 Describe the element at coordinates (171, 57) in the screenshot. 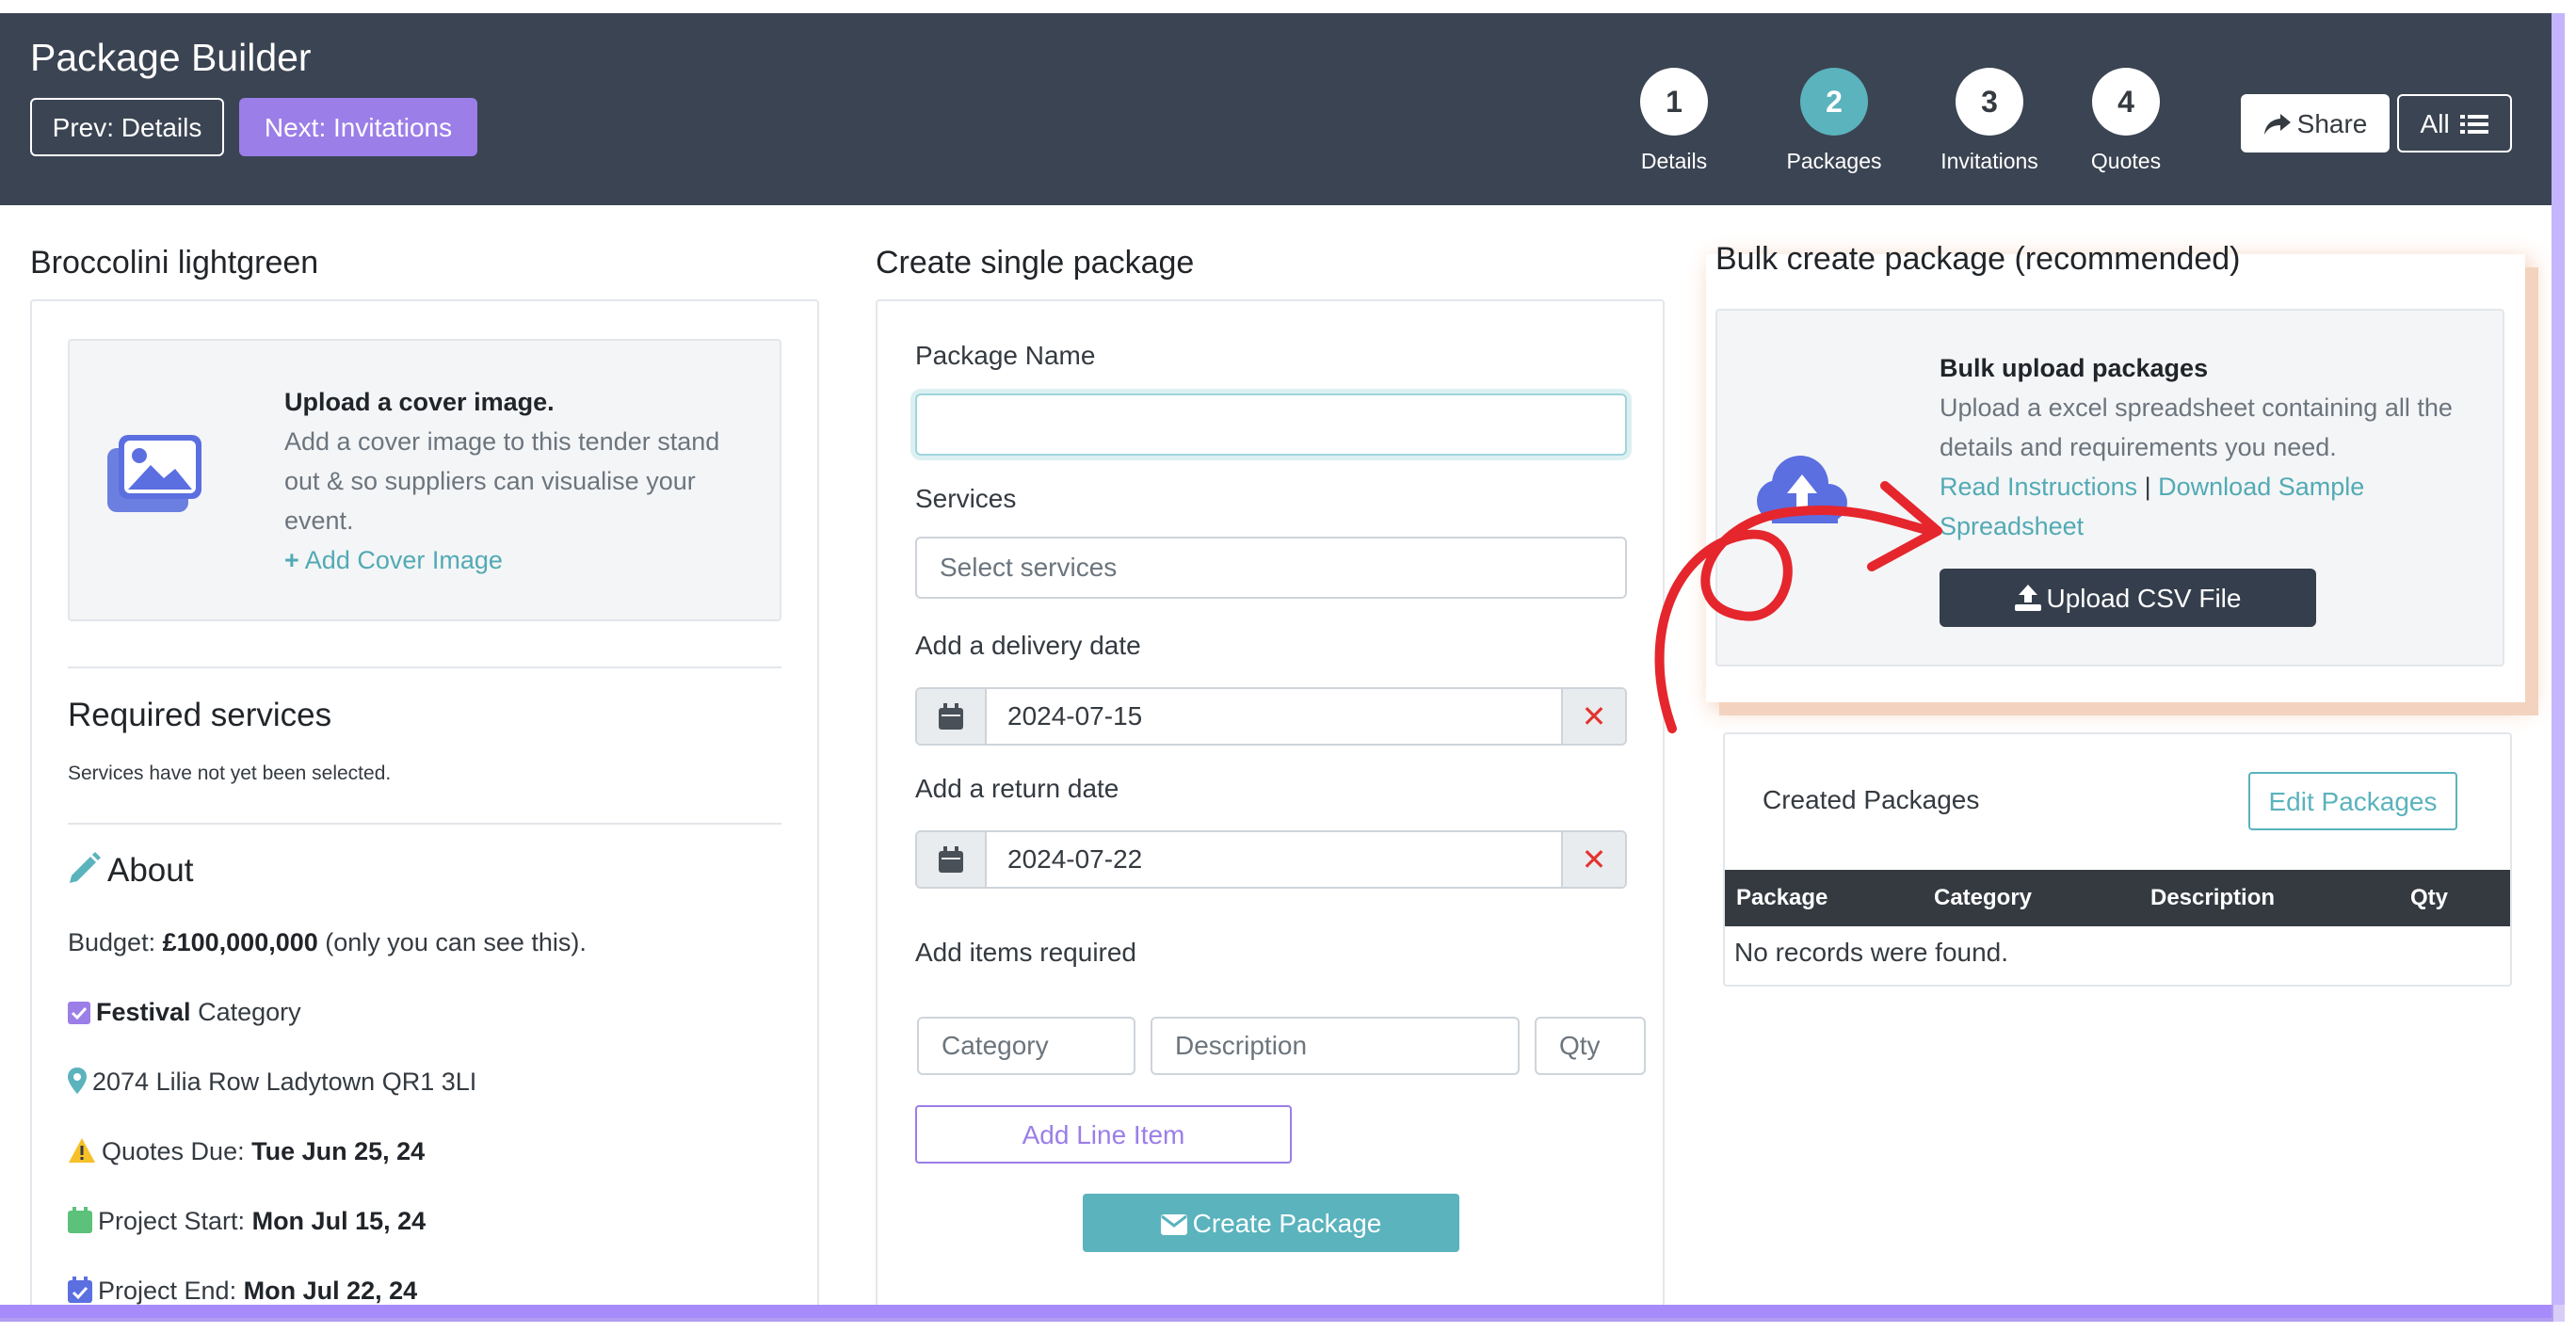

I see `page-title: Package Builder` at that location.